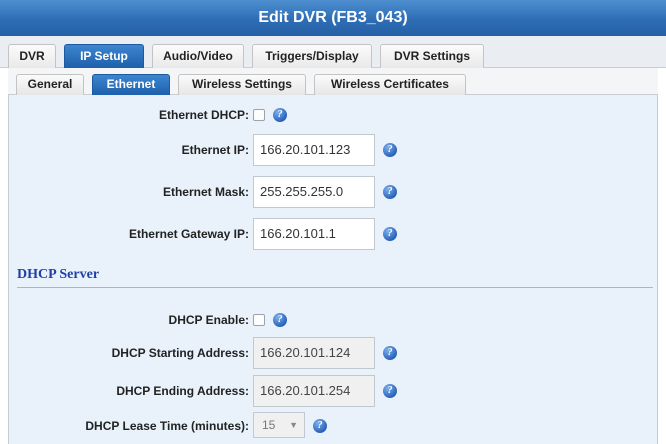 This screenshot has width=666, height=444. Describe the element at coordinates (334, 115) in the screenshot. I see `row-ethernet-dhcp: Ethernet DHCP: ?` at that location.